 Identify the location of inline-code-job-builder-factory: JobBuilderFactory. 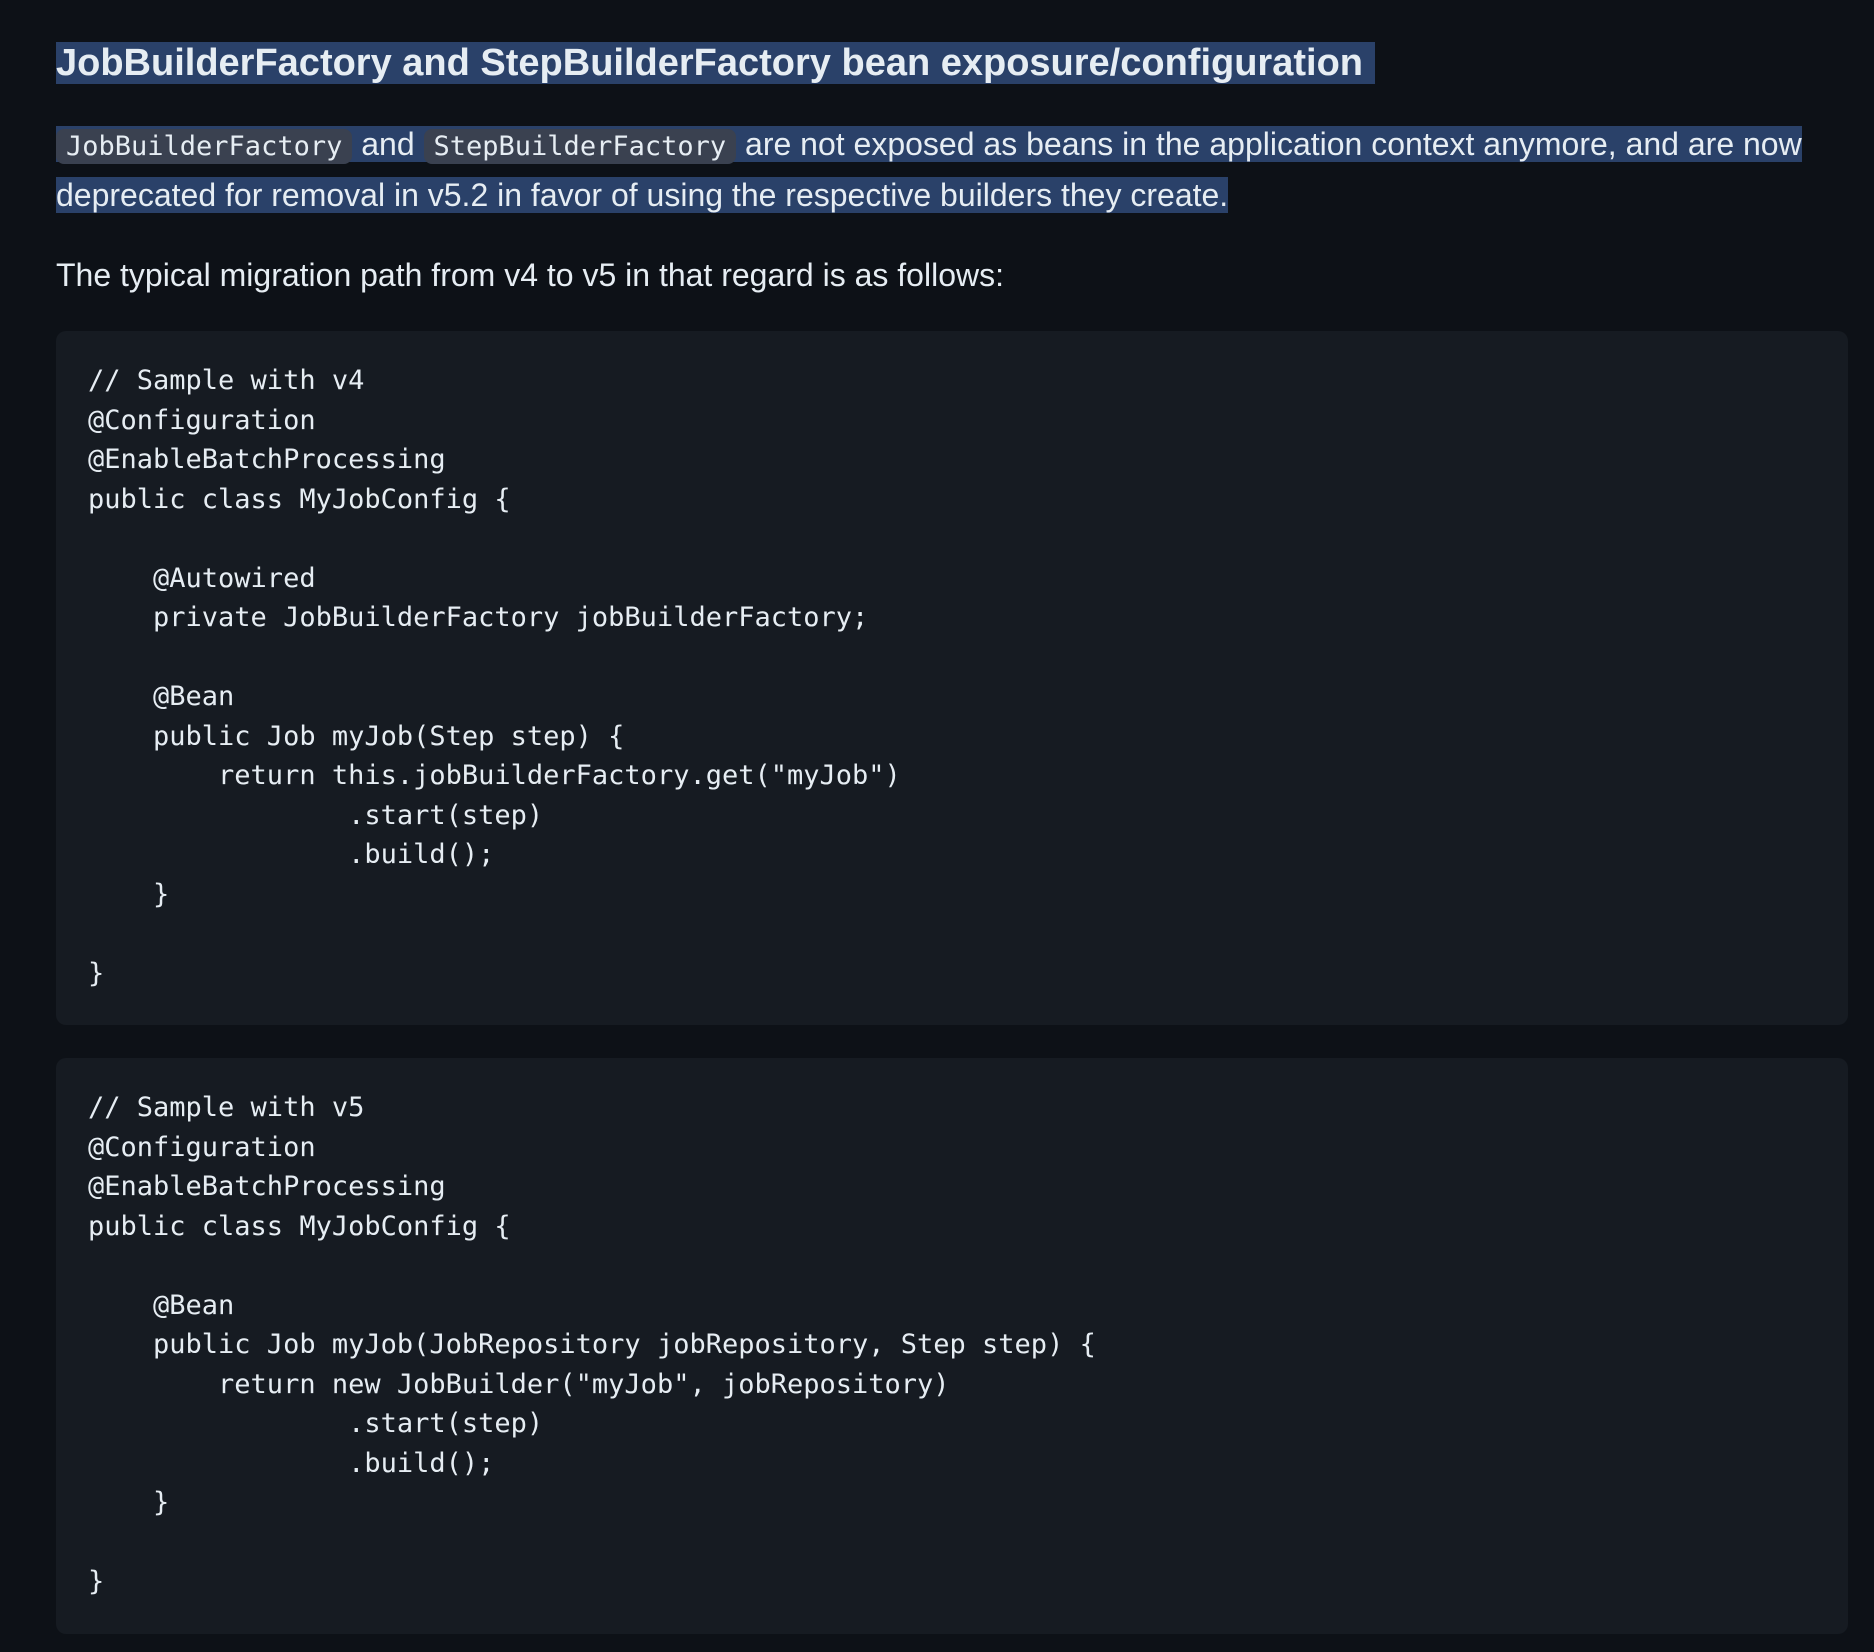
(204, 146).